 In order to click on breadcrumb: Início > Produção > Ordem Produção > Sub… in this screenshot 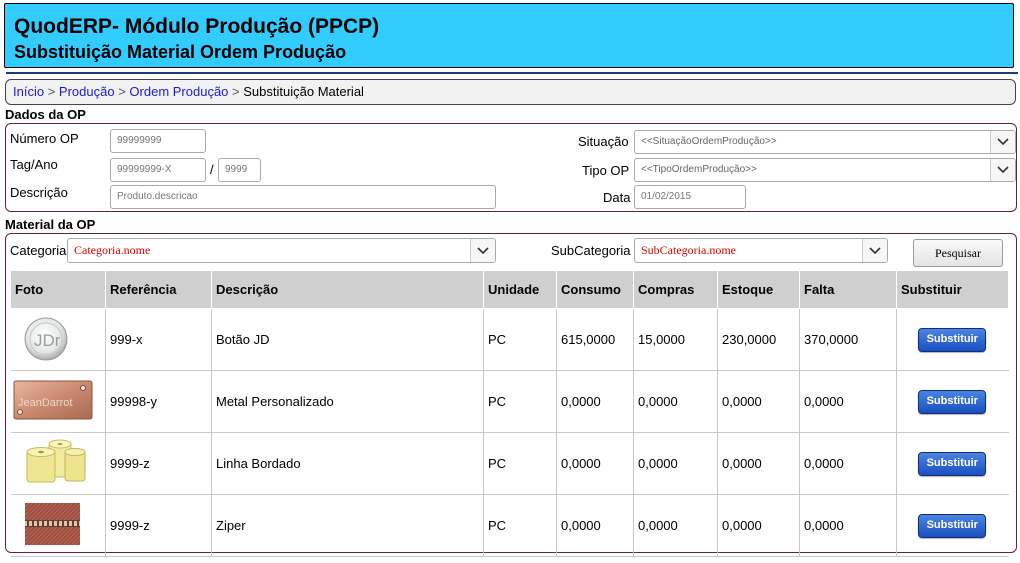, I will do `click(510, 92)`.